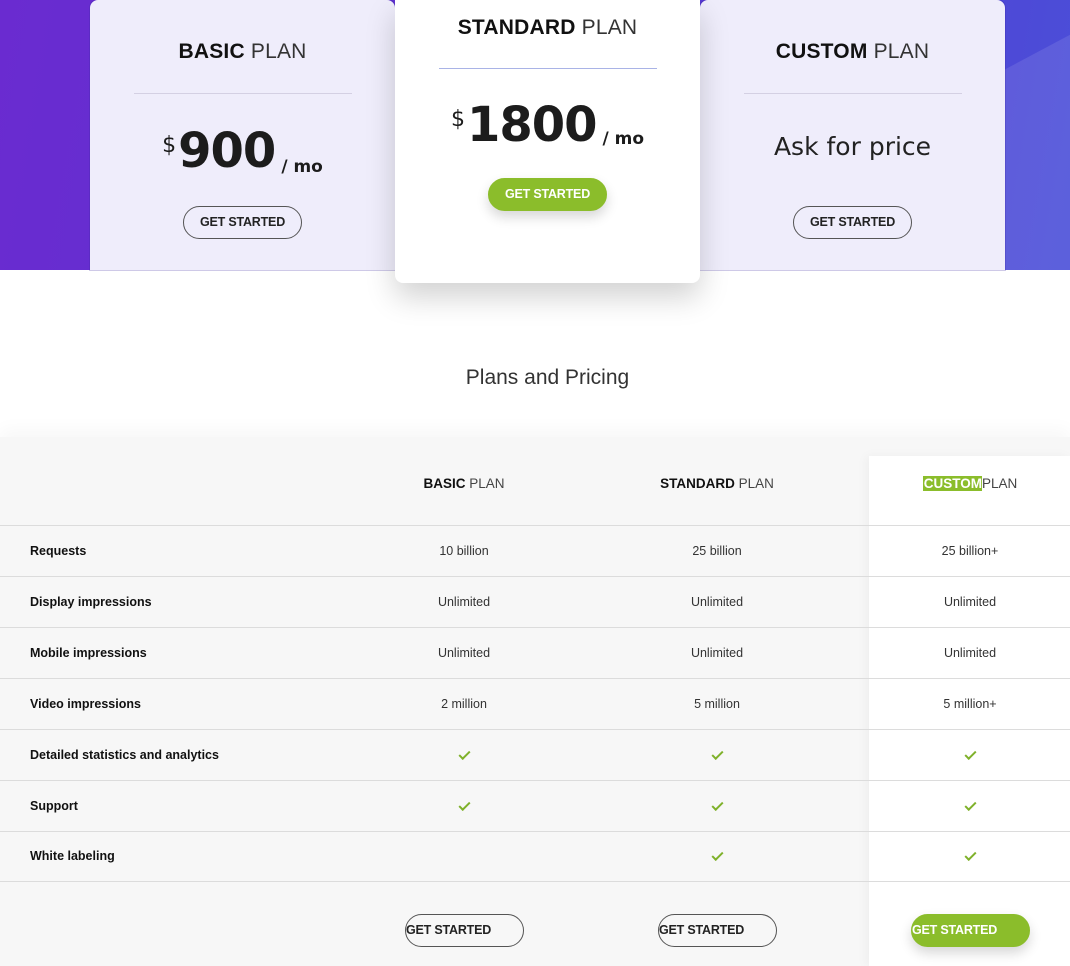 The image size is (1070, 966). I want to click on row-label: Mobile impressions, so click(88, 653).